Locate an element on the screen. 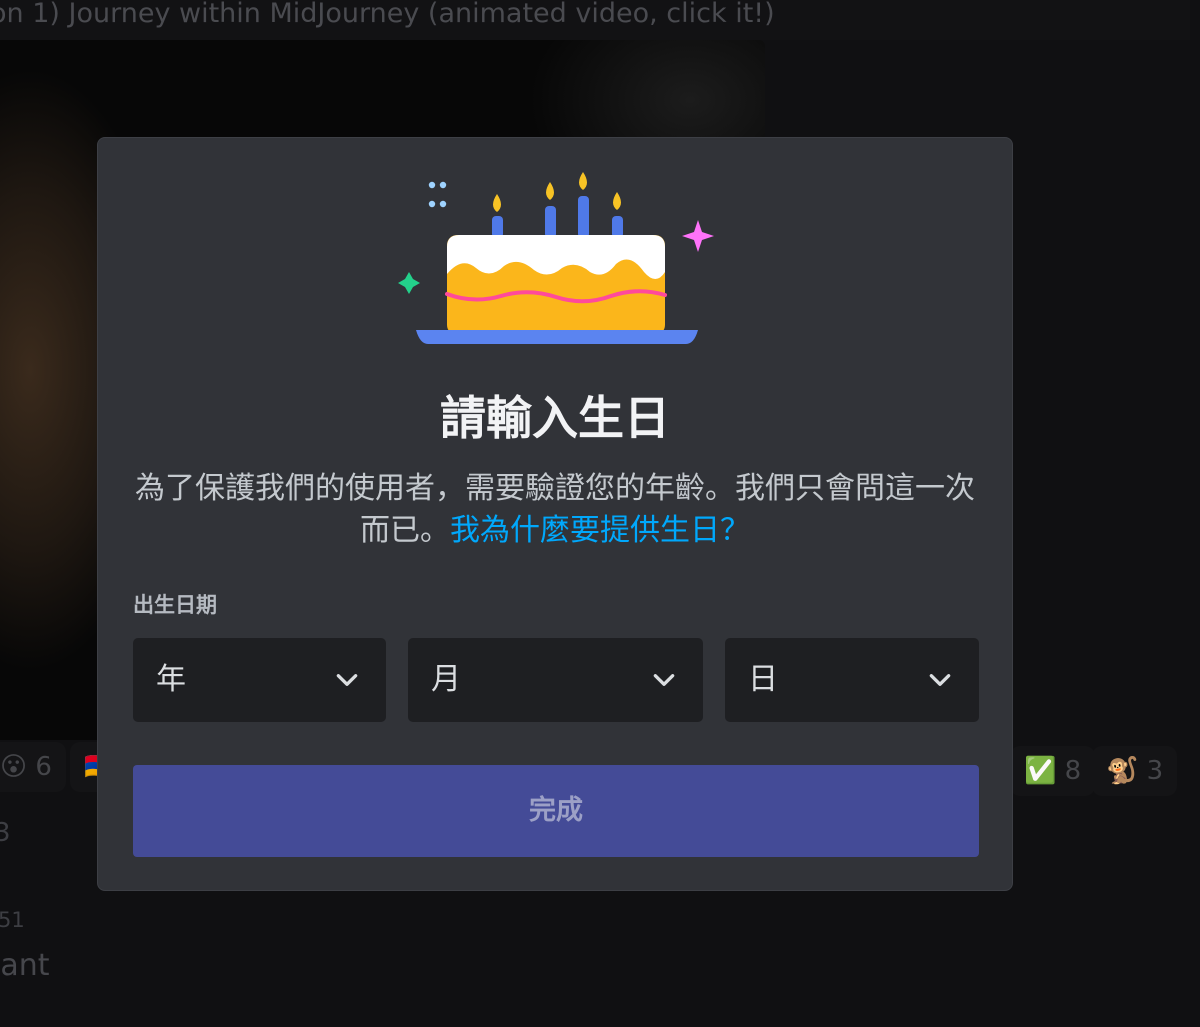  day-placeholder: 日 is located at coordinates (763, 679).